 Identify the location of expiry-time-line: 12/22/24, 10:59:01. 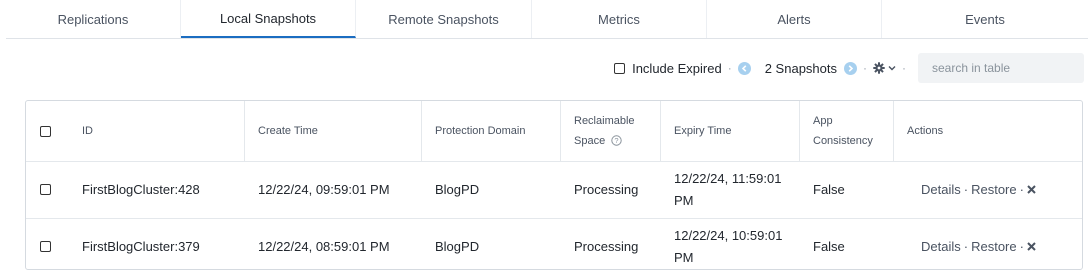
(728, 235).